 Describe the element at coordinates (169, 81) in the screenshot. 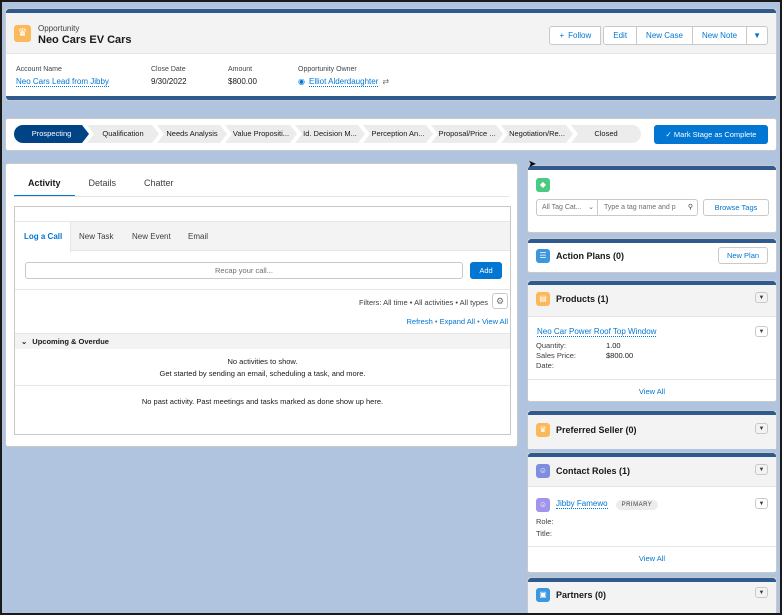

I see `close-date-value: 9/30/2022` at that location.